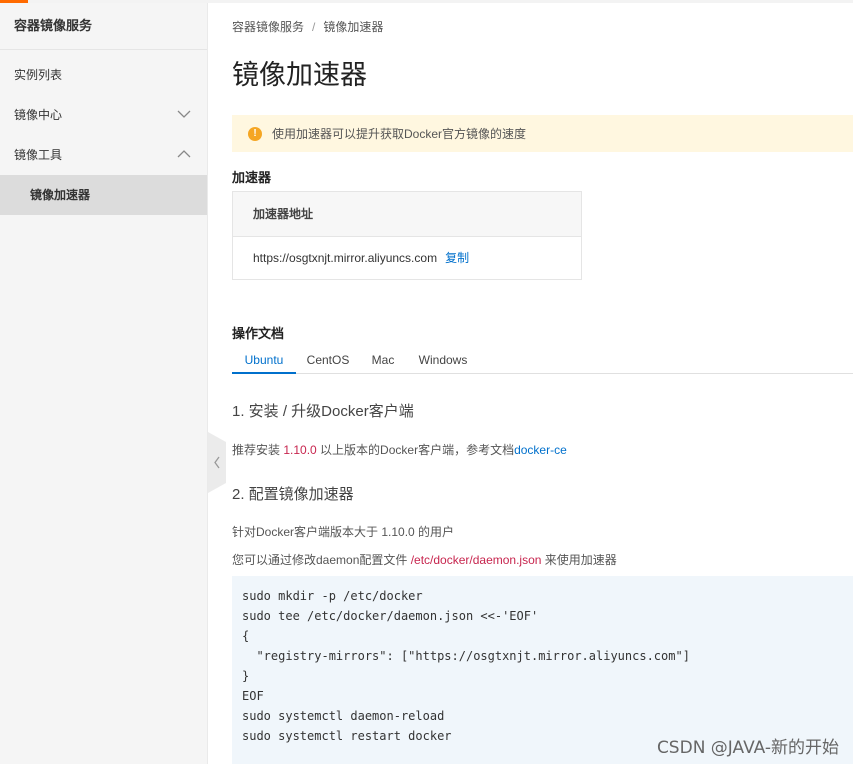 Image resolution: width=853 pixels, height=764 pixels. Describe the element at coordinates (258, 333) in the screenshot. I see `docs-section-title: 操作文档` at that location.